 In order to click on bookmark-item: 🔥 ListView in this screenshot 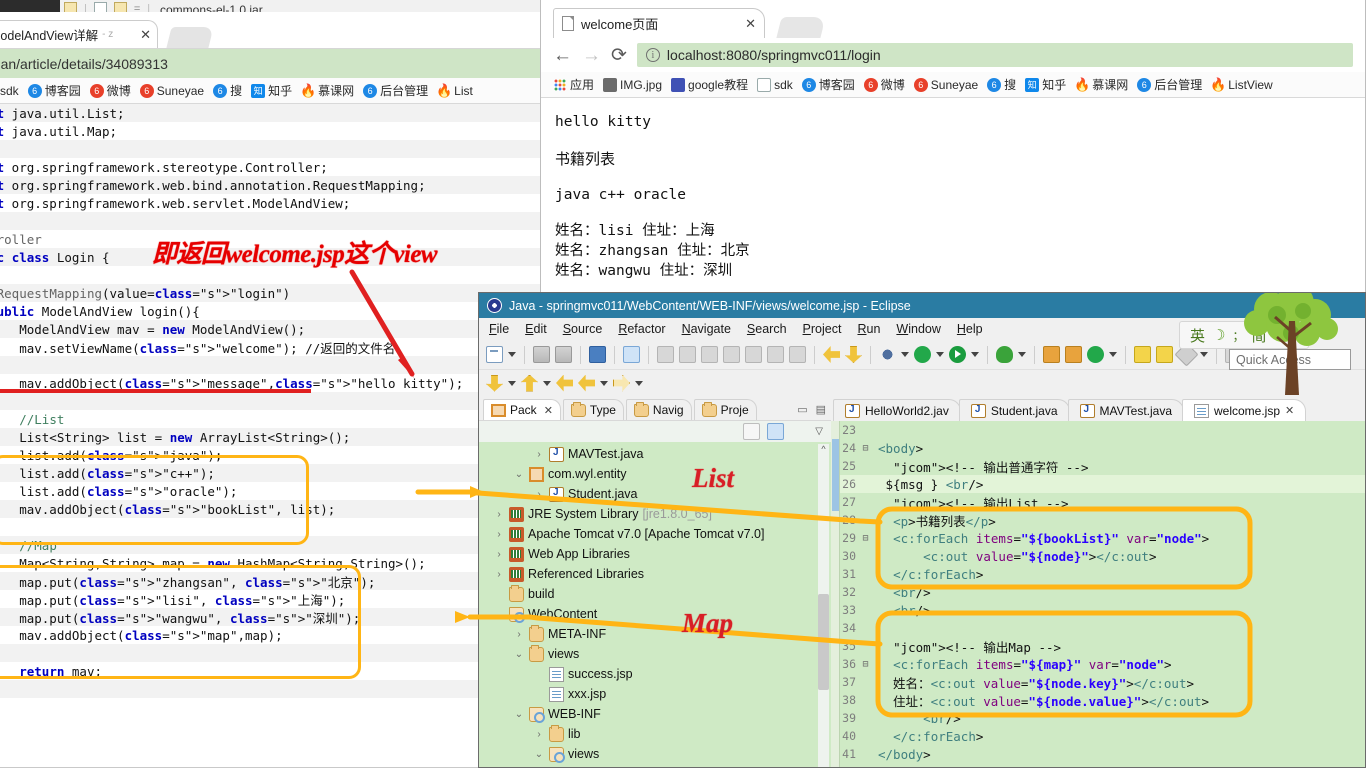, I will do `click(1241, 84)`.